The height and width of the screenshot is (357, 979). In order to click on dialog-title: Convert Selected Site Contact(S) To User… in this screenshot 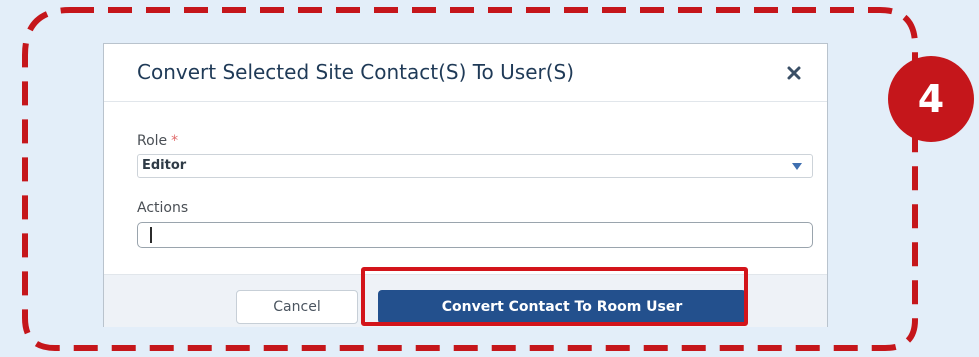, I will do `click(356, 72)`.